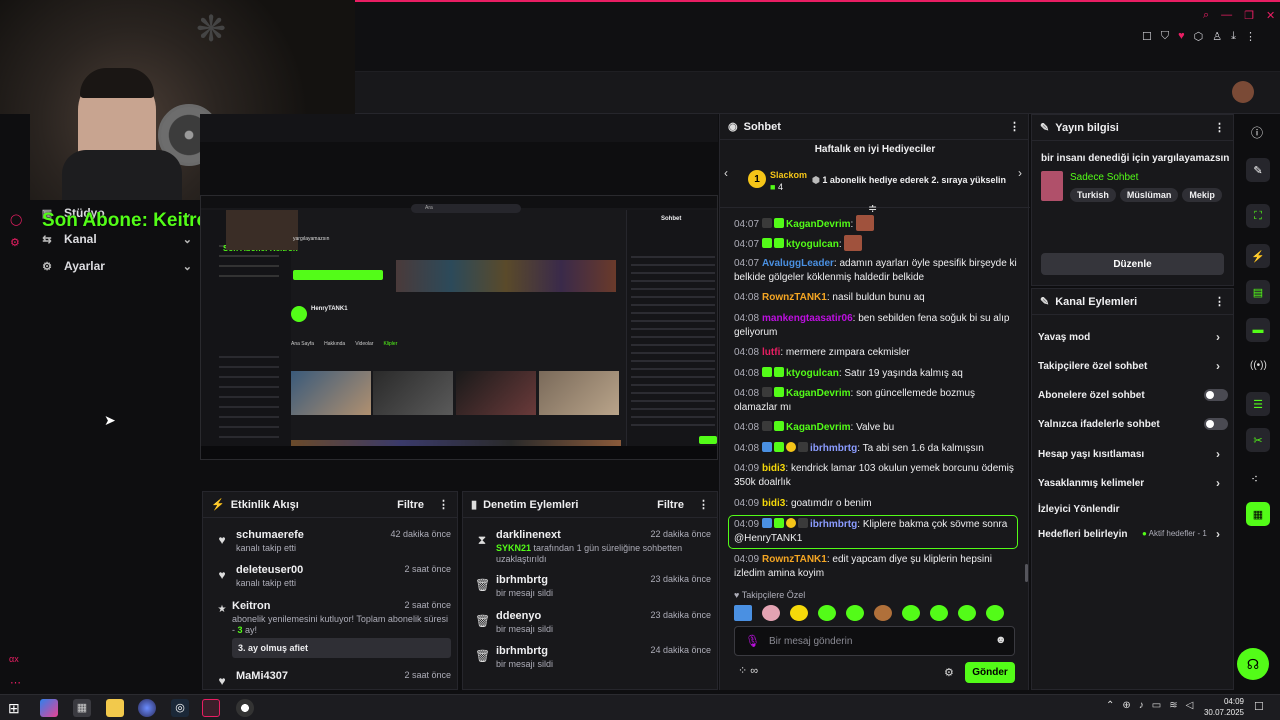  What do you see at coordinates (1149, 195) in the screenshot?
I see `tag: Müslüman` at bounding box center [1149, 195].